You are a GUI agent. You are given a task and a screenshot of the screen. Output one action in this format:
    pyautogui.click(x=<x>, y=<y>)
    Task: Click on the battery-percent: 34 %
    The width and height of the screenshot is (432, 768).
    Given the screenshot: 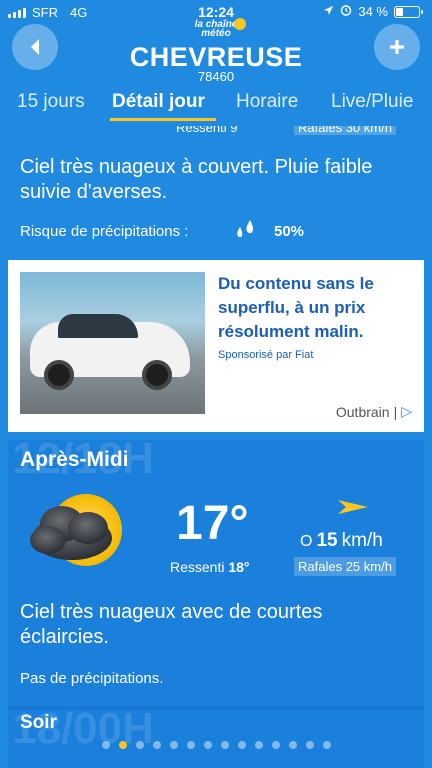 What is the action you would take?
    pyautogui.click(x=373, y=11)
    